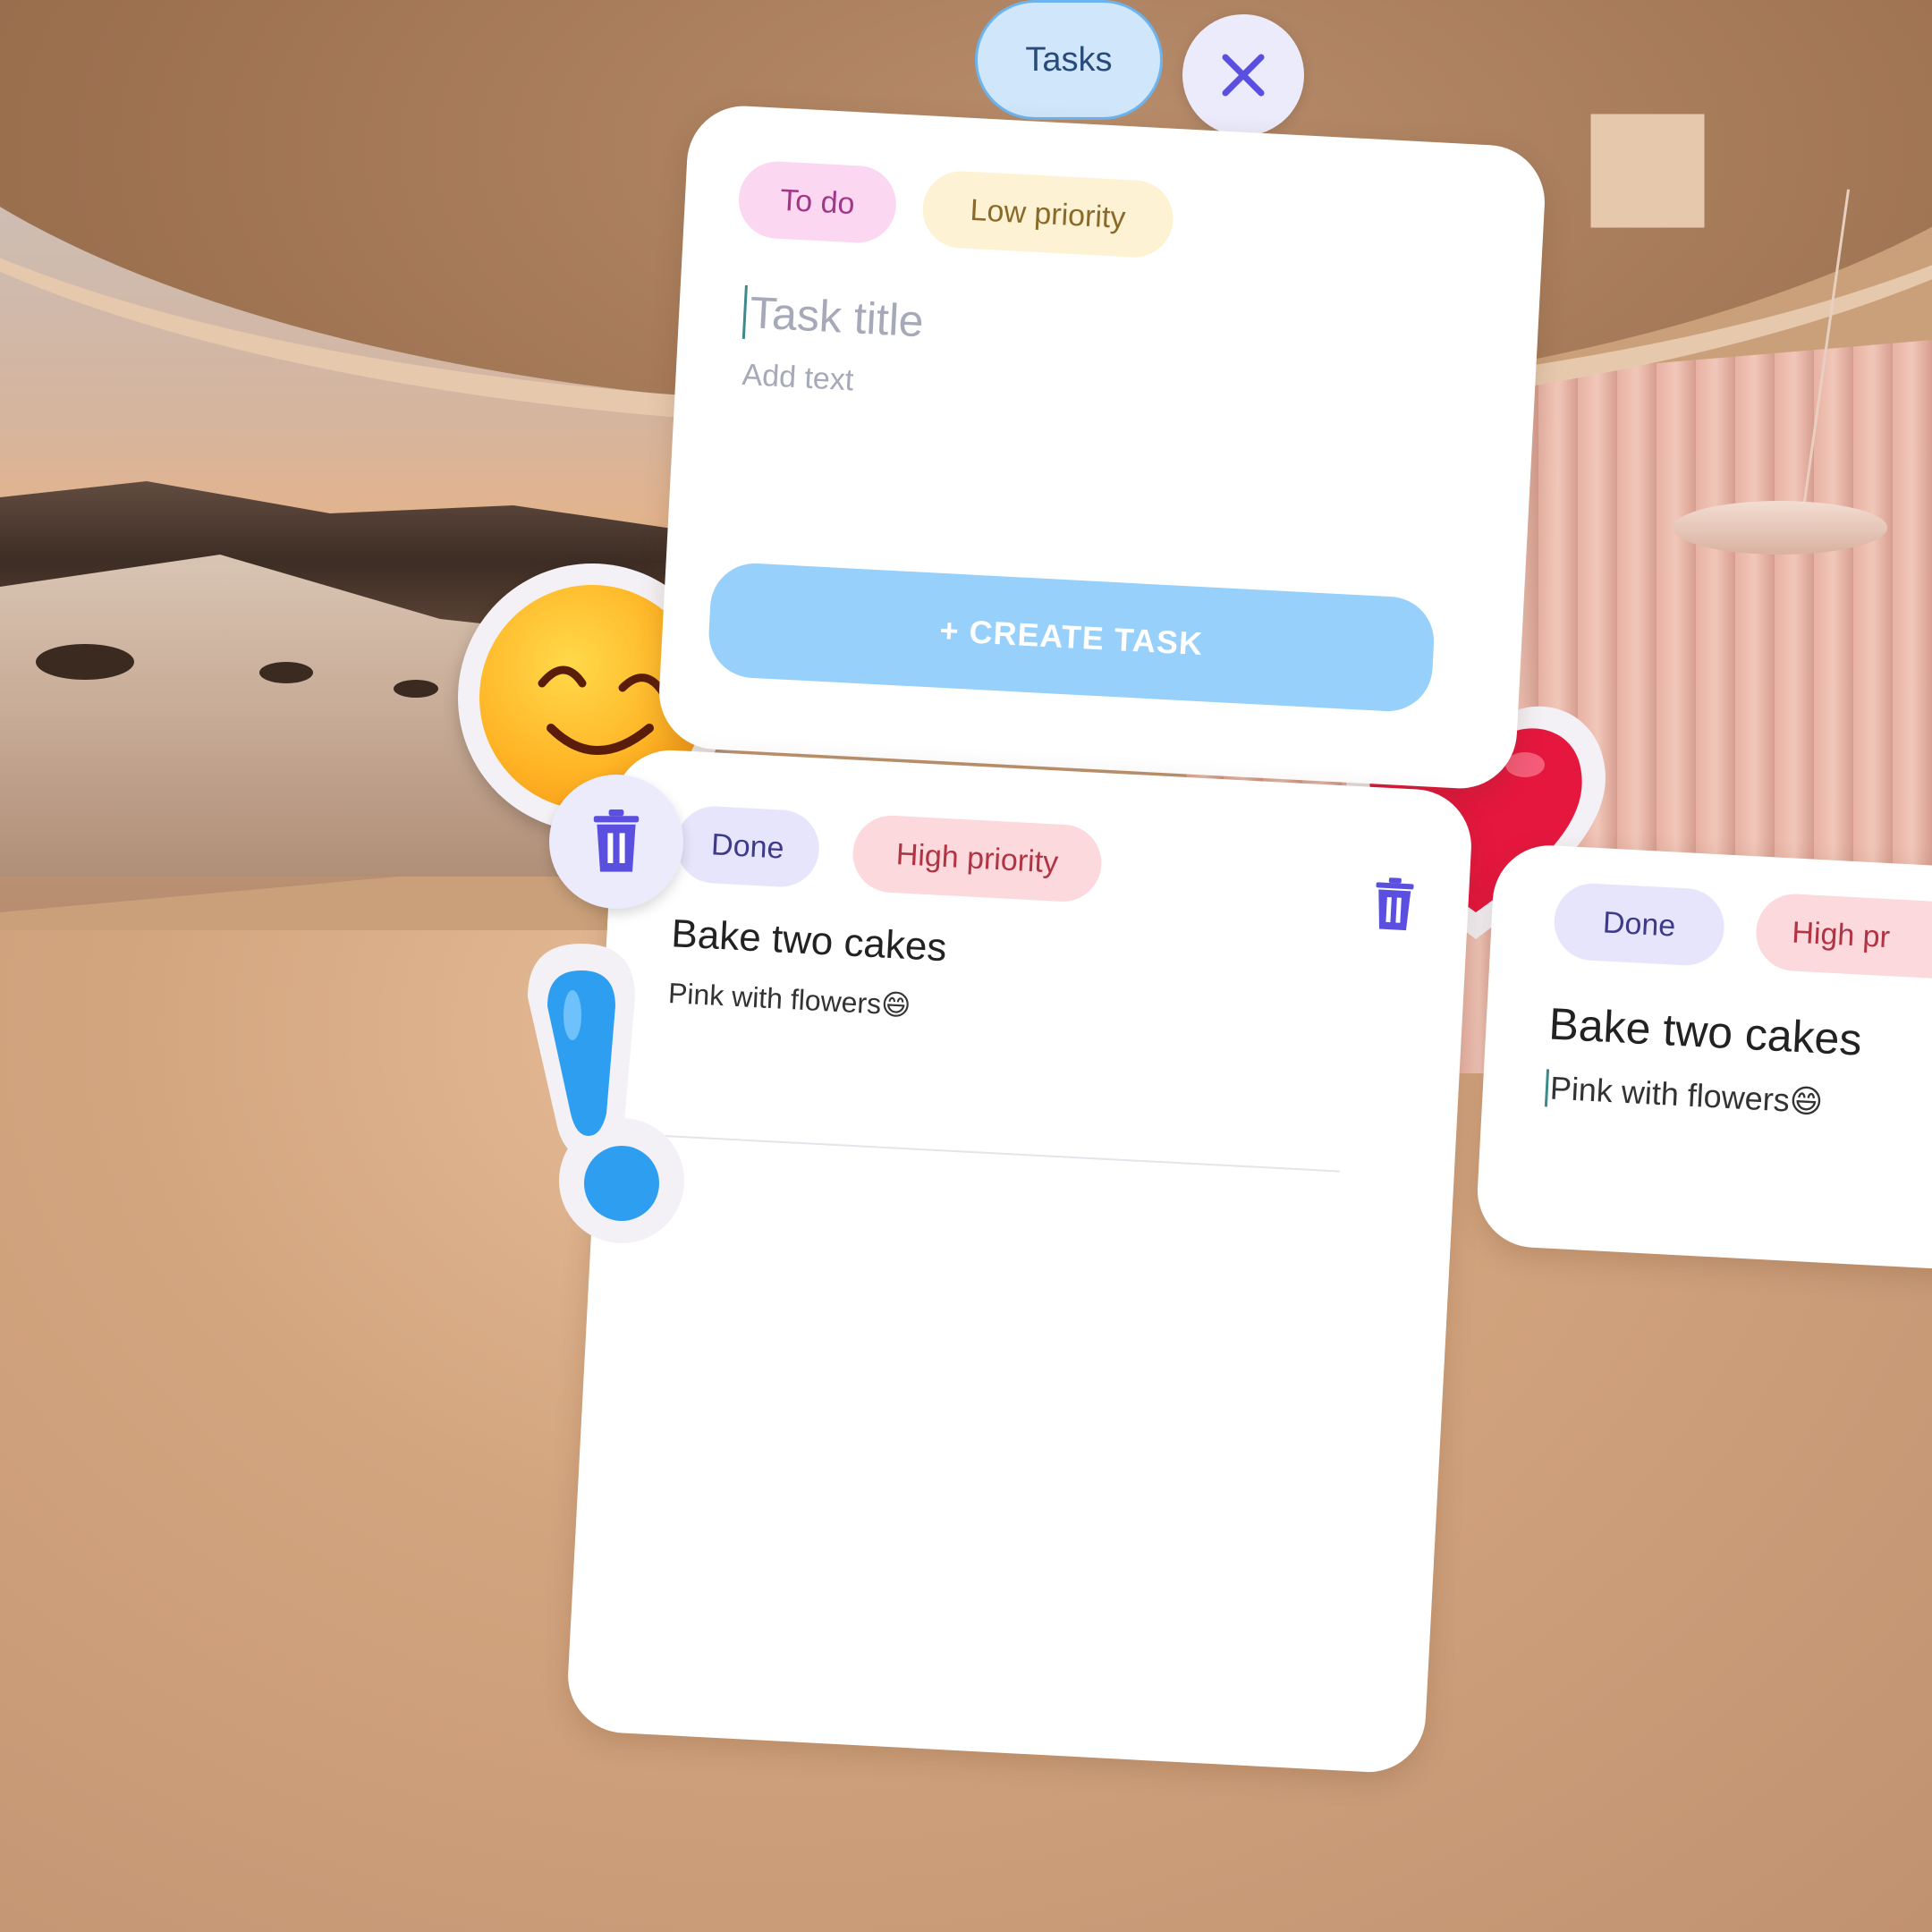  I want to click on exclamation-sticker, so click(599, 1096).